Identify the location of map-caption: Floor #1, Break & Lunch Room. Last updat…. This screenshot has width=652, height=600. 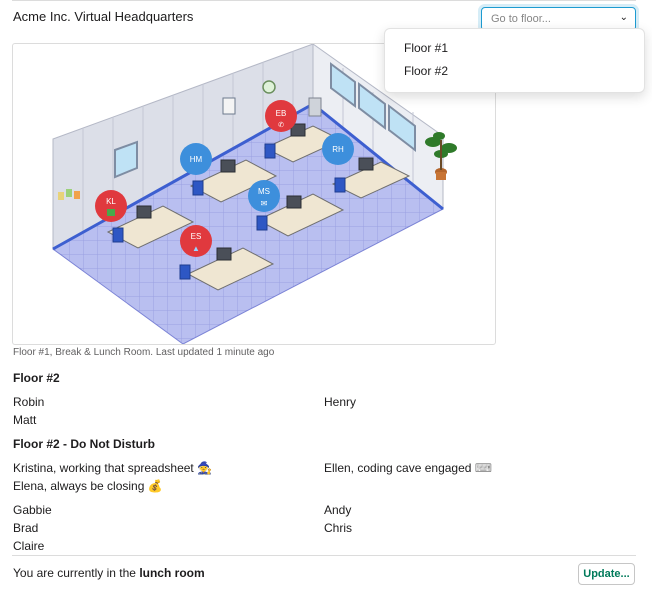
(144, 352).